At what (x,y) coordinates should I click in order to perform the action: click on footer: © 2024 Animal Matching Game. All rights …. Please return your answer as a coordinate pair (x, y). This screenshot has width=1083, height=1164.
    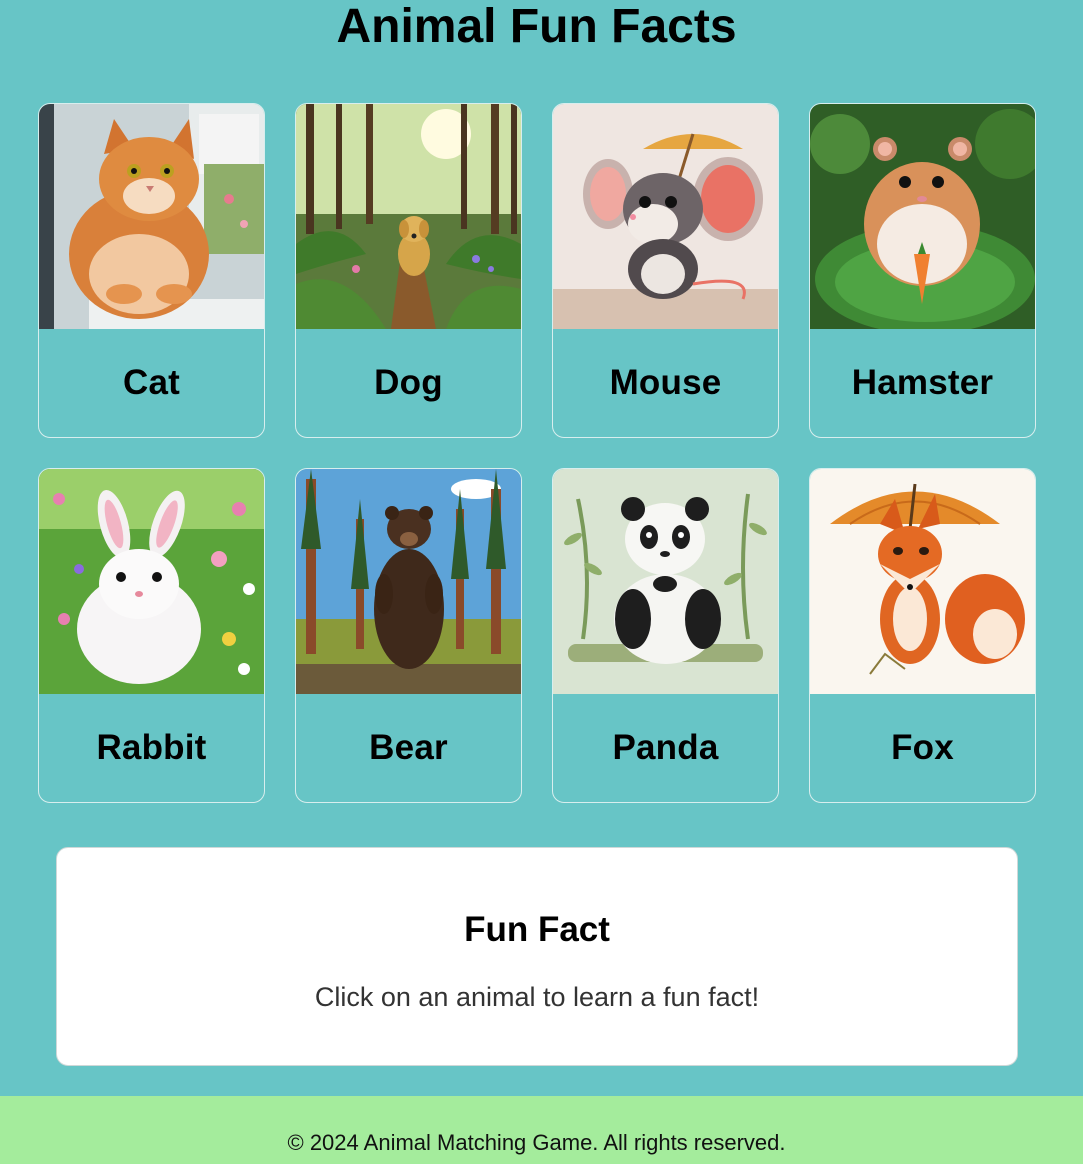
    Looking at the image, I should click on (541, 1130).